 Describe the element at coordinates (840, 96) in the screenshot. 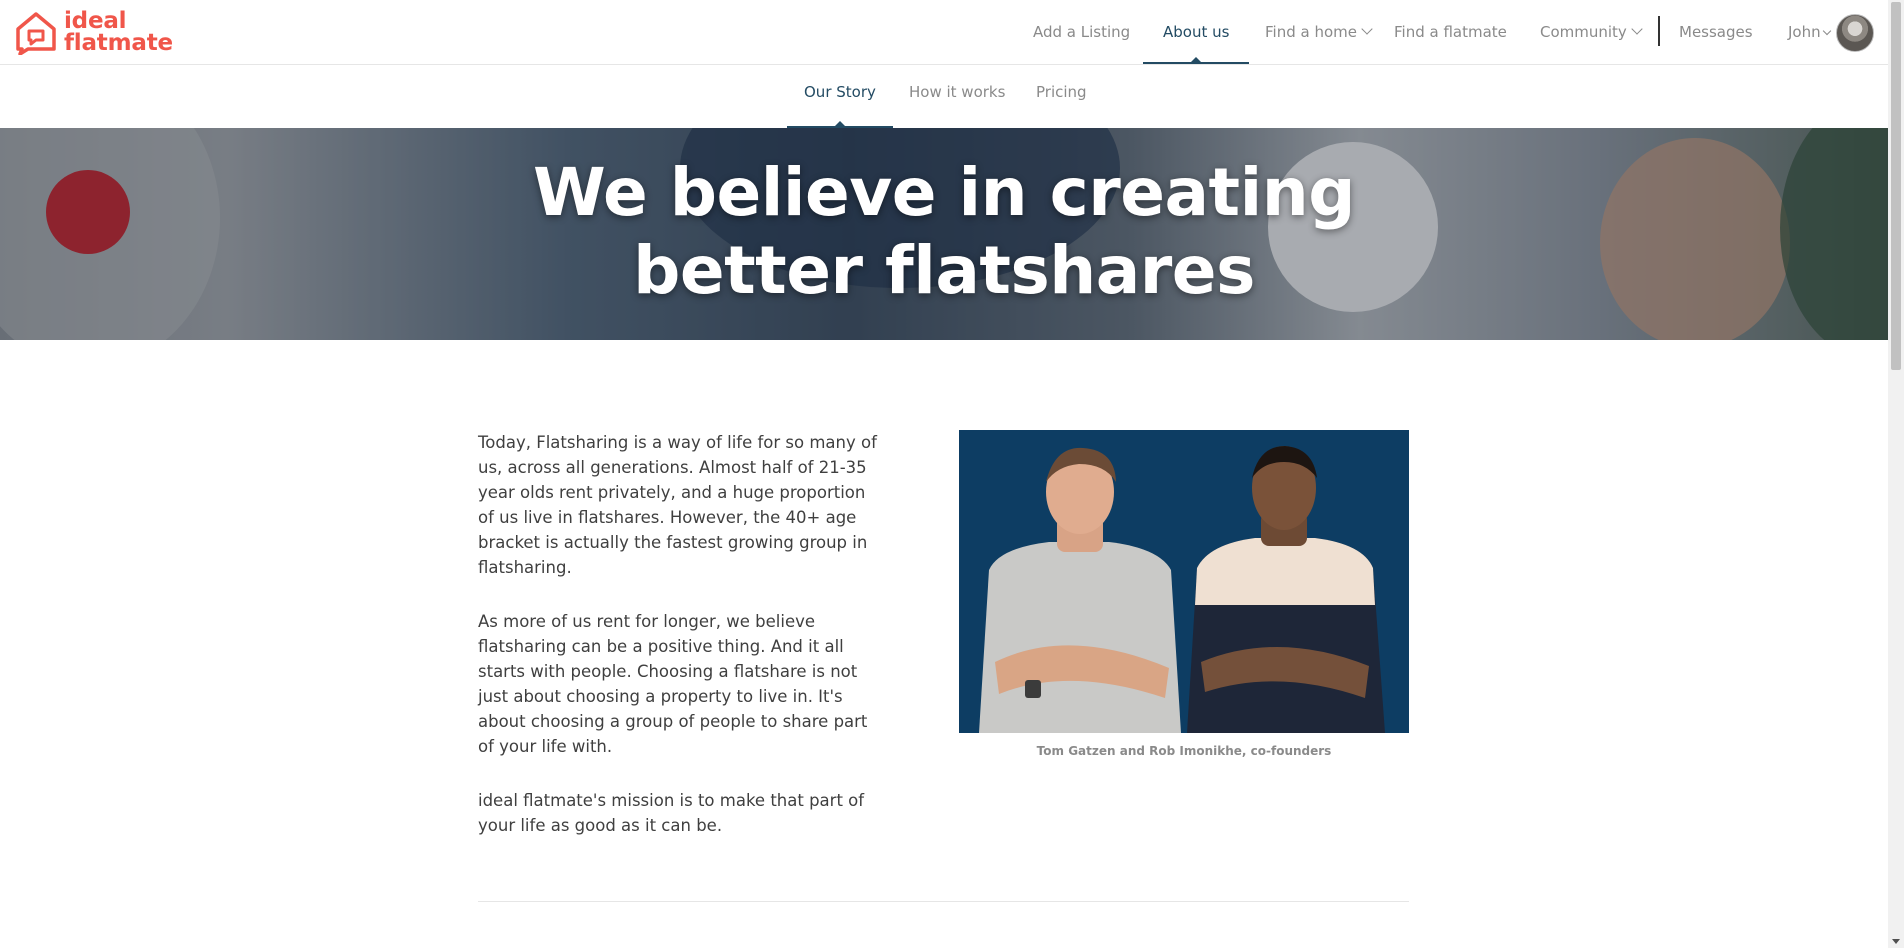

I see `tab-our-story: Our Story` at that location.